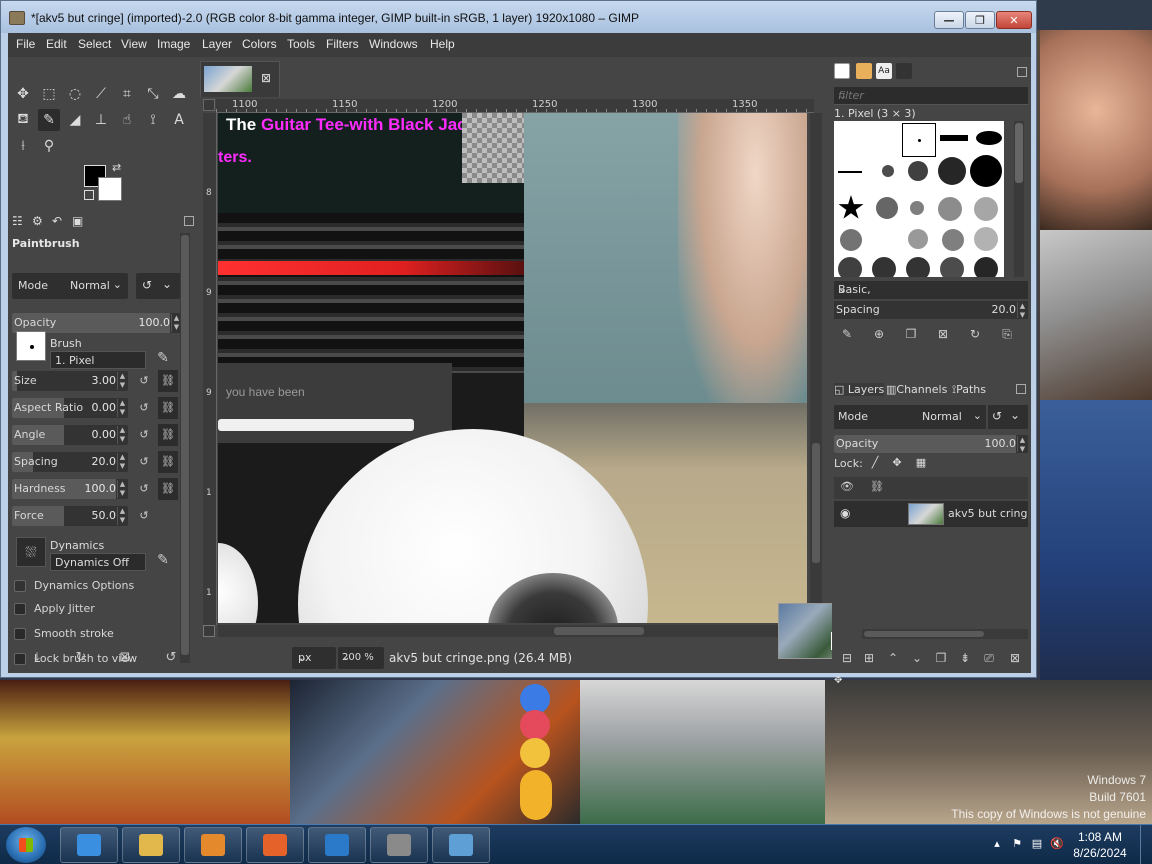 Image resolution: width=1152 pixels, height=864 pixels. I want to click on merge-layer-icon: ⇟, so click(965, 658).